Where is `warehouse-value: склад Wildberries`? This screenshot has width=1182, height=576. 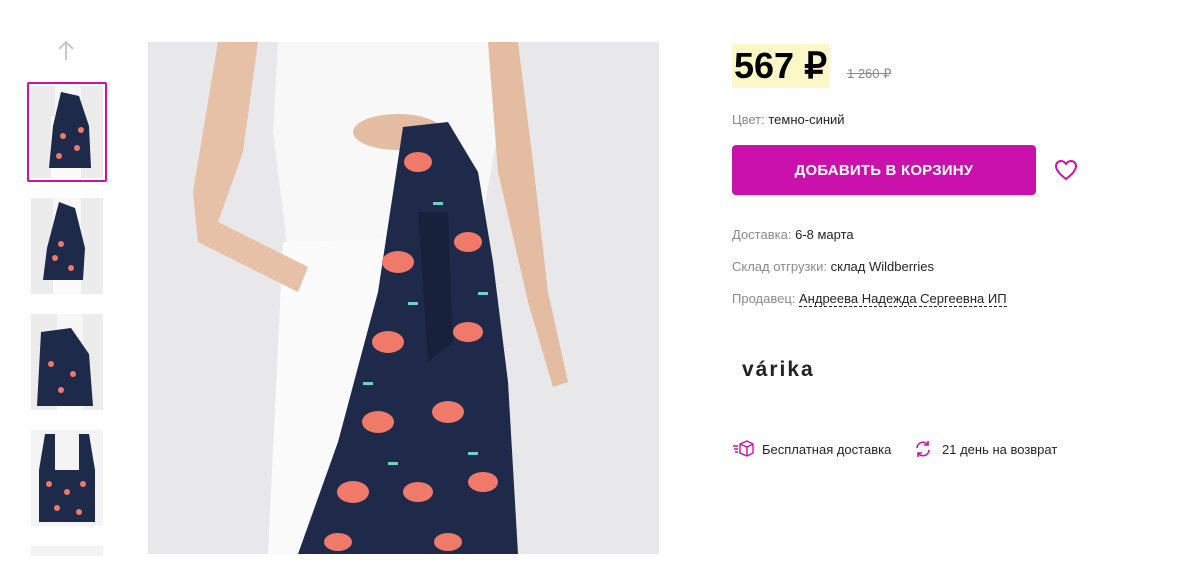
warehouse-value: склад Wildberries is located at coordinates (882, 266).